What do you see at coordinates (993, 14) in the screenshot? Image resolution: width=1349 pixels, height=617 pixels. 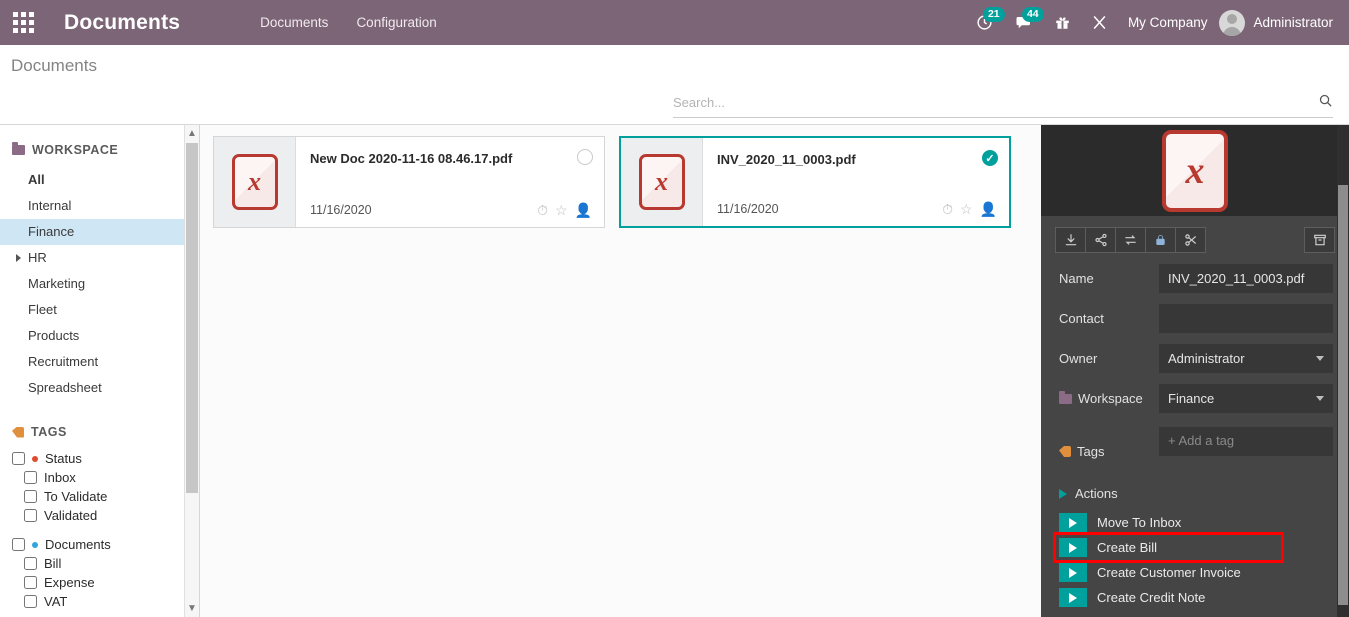 I see `activities-badge: 21` at bounding box center [993, 14].